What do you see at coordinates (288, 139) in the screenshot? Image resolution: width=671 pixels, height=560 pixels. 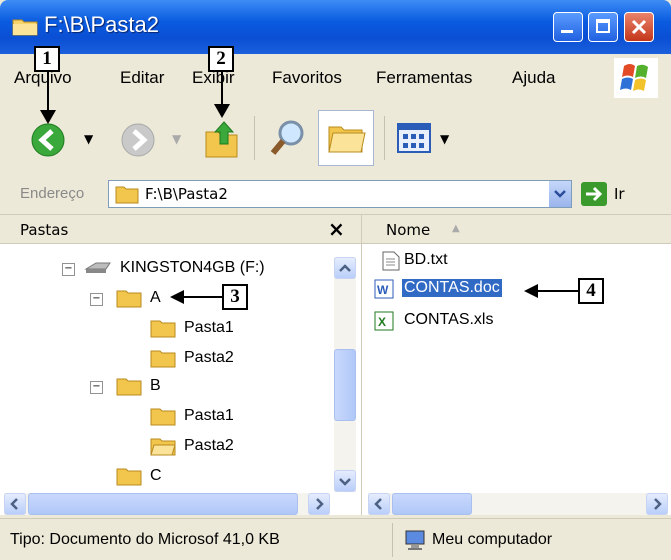 I see `search-icon` at bounding box center [288, 139].